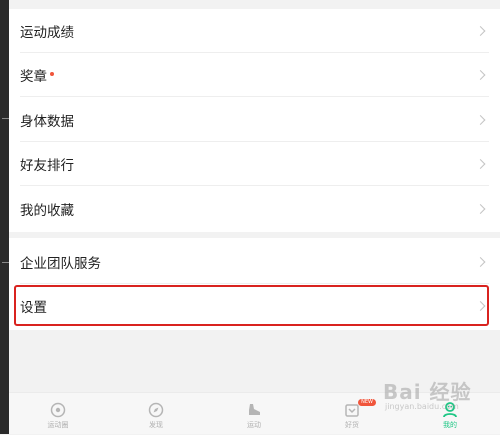 The height and width of the screenshot is (435, 500). I want to click on tab-discover: 发现, so click(156, 414).